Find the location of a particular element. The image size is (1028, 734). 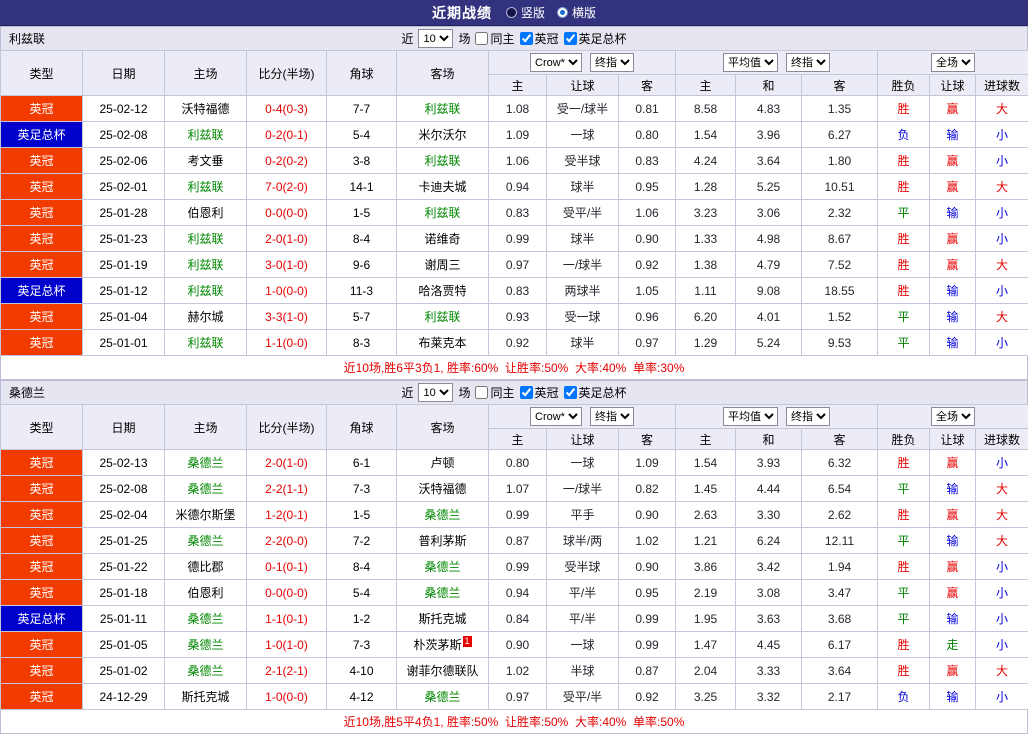

radio-label: 横版 is located at coordinates (584, 12).